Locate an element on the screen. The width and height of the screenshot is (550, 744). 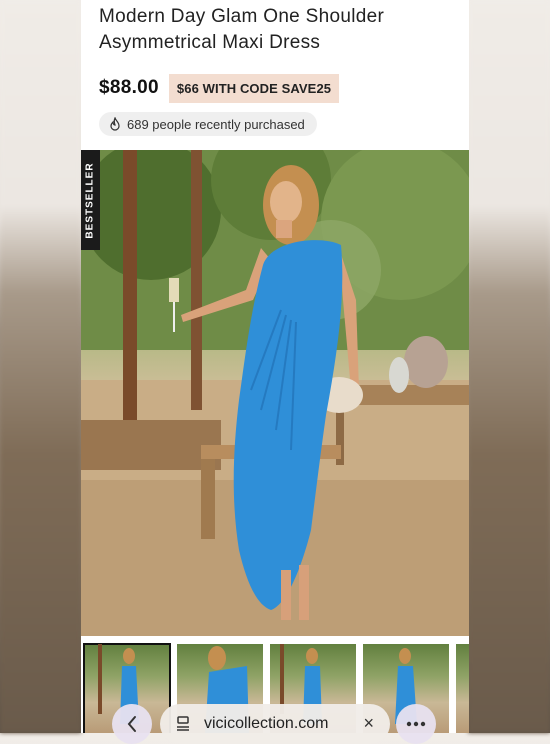
more-icon is located at coordinates (416, 724).